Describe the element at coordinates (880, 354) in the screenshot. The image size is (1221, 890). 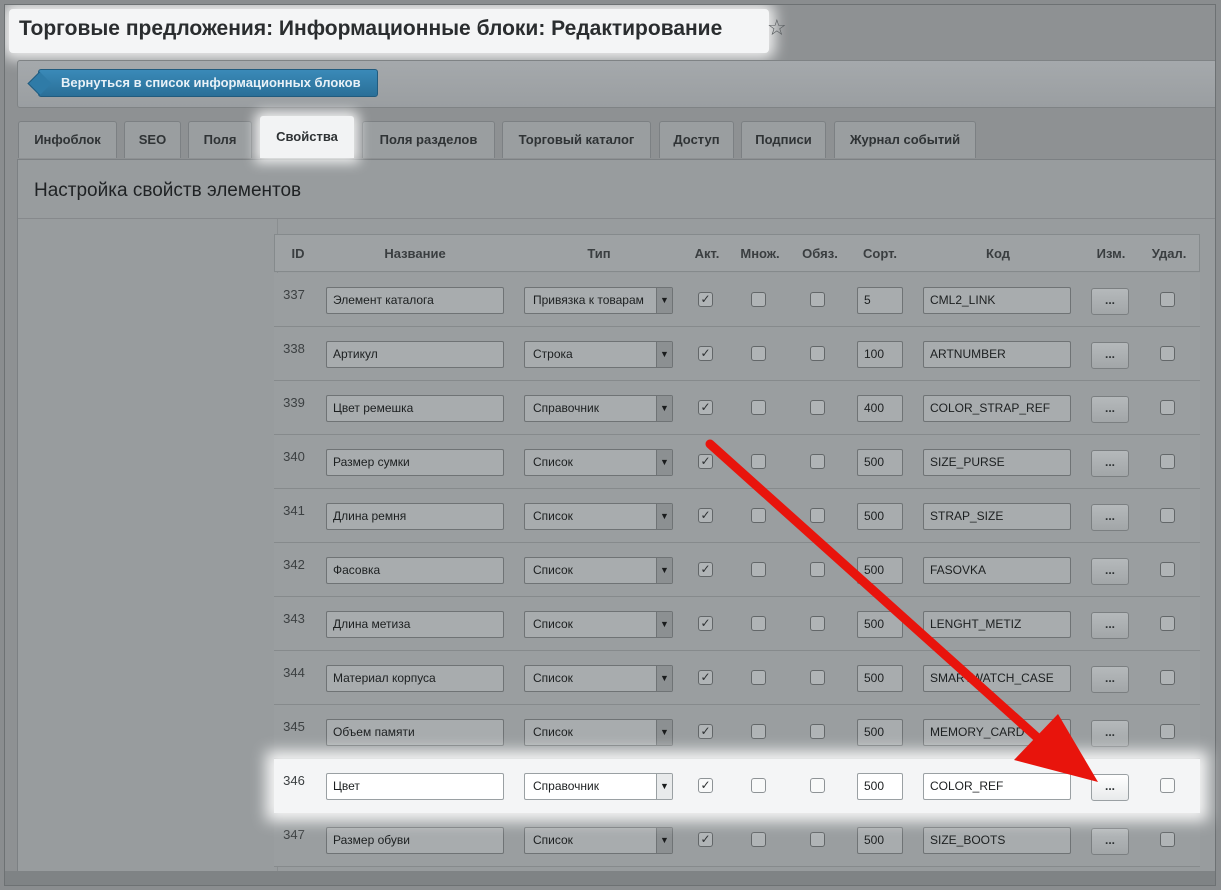
I see `sort-input: 100` at that location.